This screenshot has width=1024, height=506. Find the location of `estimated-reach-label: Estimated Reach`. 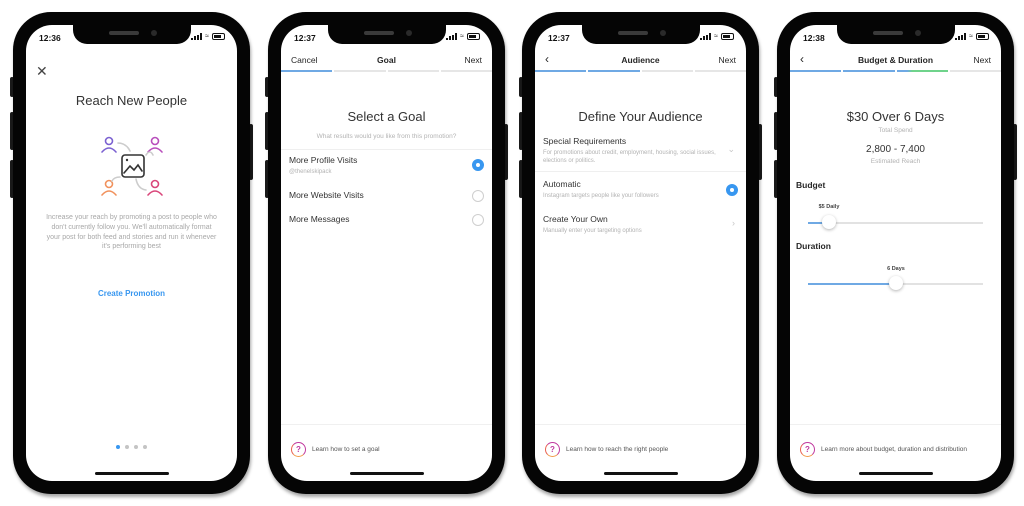

estimated-reach-label: Estimated Reach is located at coordinates (895, 161).